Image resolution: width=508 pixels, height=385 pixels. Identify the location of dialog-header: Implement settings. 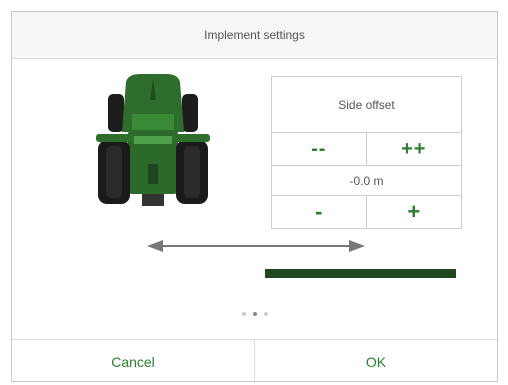
(254, 35).